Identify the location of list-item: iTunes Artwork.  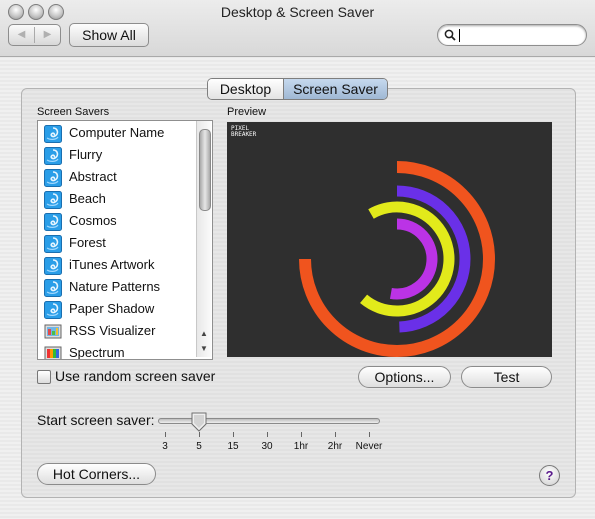
(118, 265).